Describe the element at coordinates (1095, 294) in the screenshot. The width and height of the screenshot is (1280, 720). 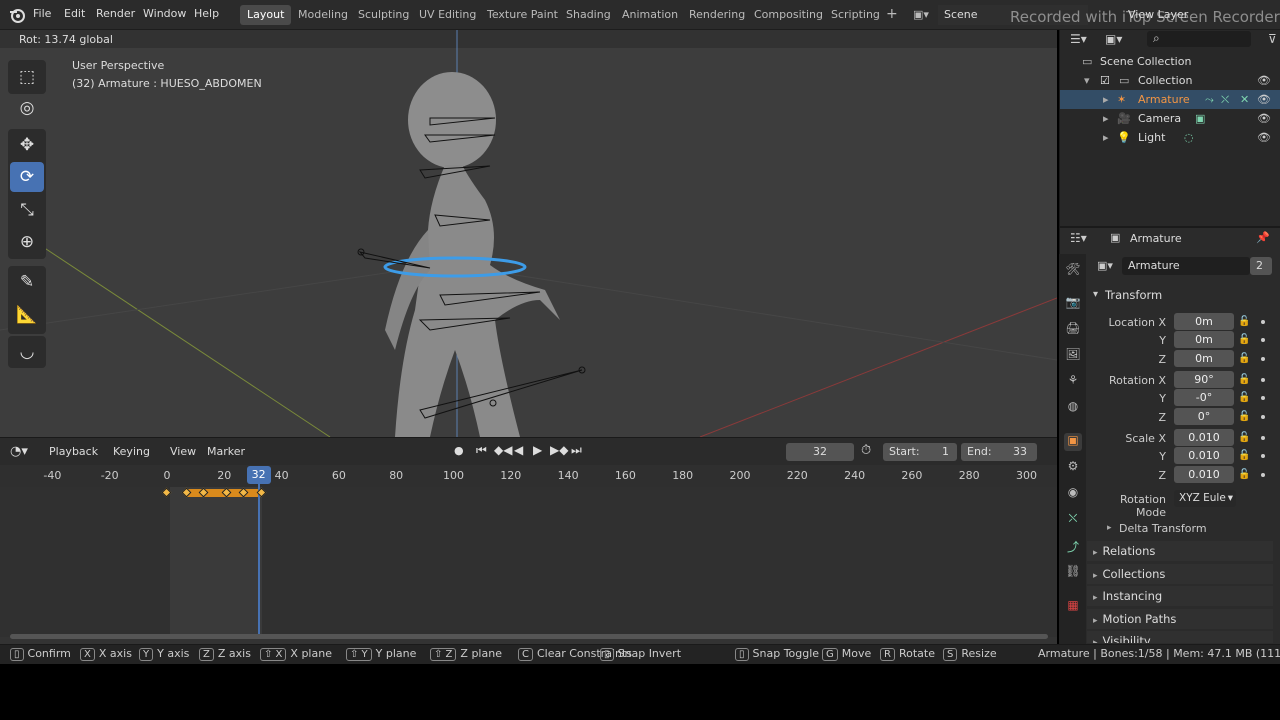
I see `panel-expand-icon: ▾` at that location.